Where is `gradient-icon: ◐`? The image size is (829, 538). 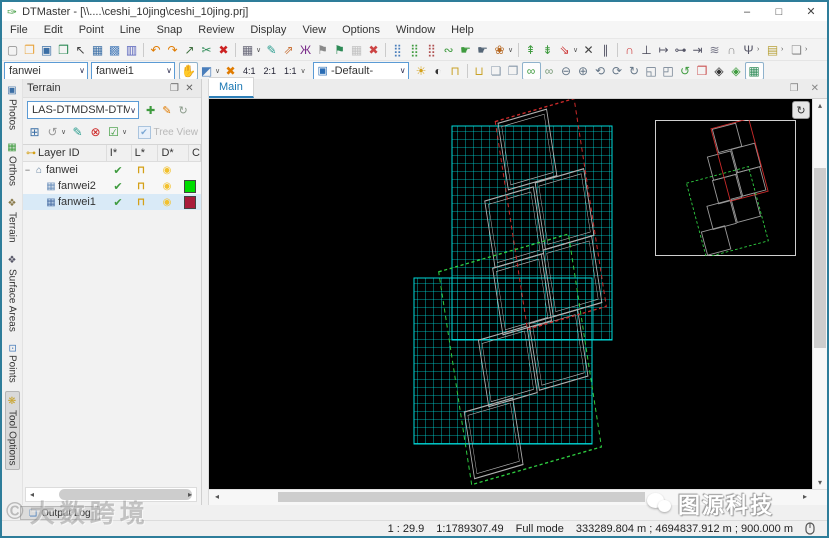 gradient-icon: ◐ is located at coordinates (438, 71).